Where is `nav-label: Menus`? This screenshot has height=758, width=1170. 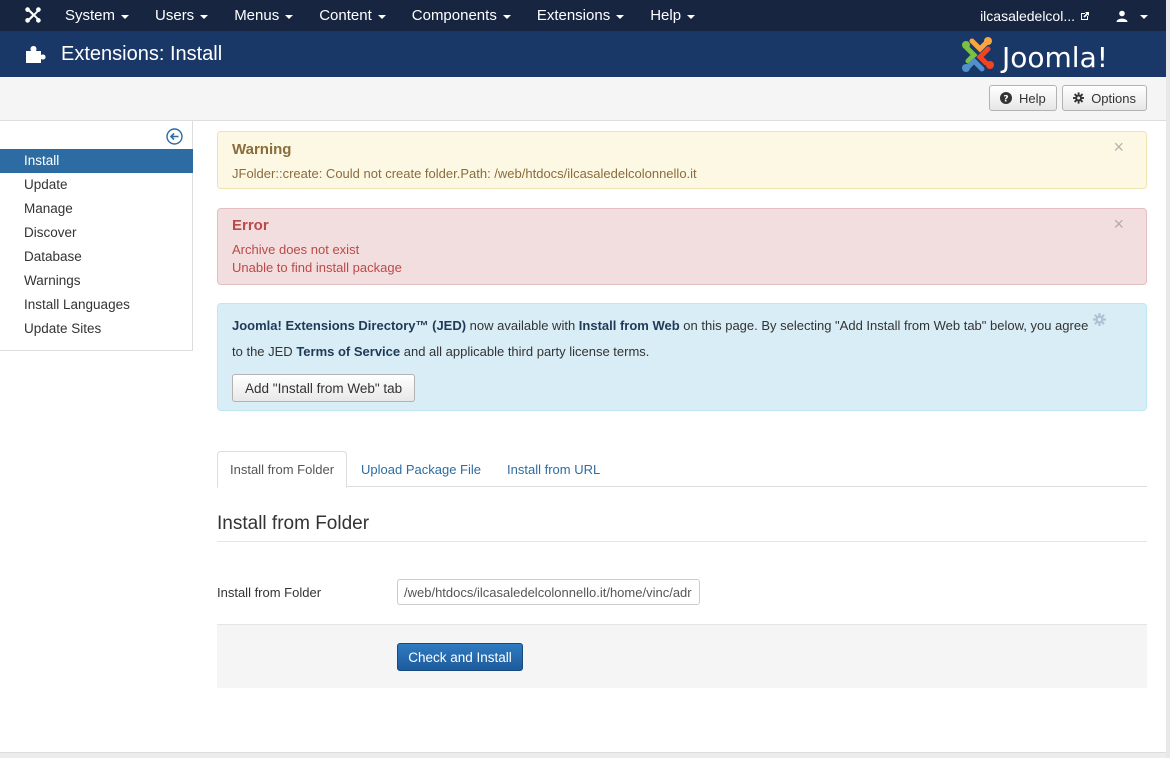
nav-label: Menus is located at coordinates (257, 15).